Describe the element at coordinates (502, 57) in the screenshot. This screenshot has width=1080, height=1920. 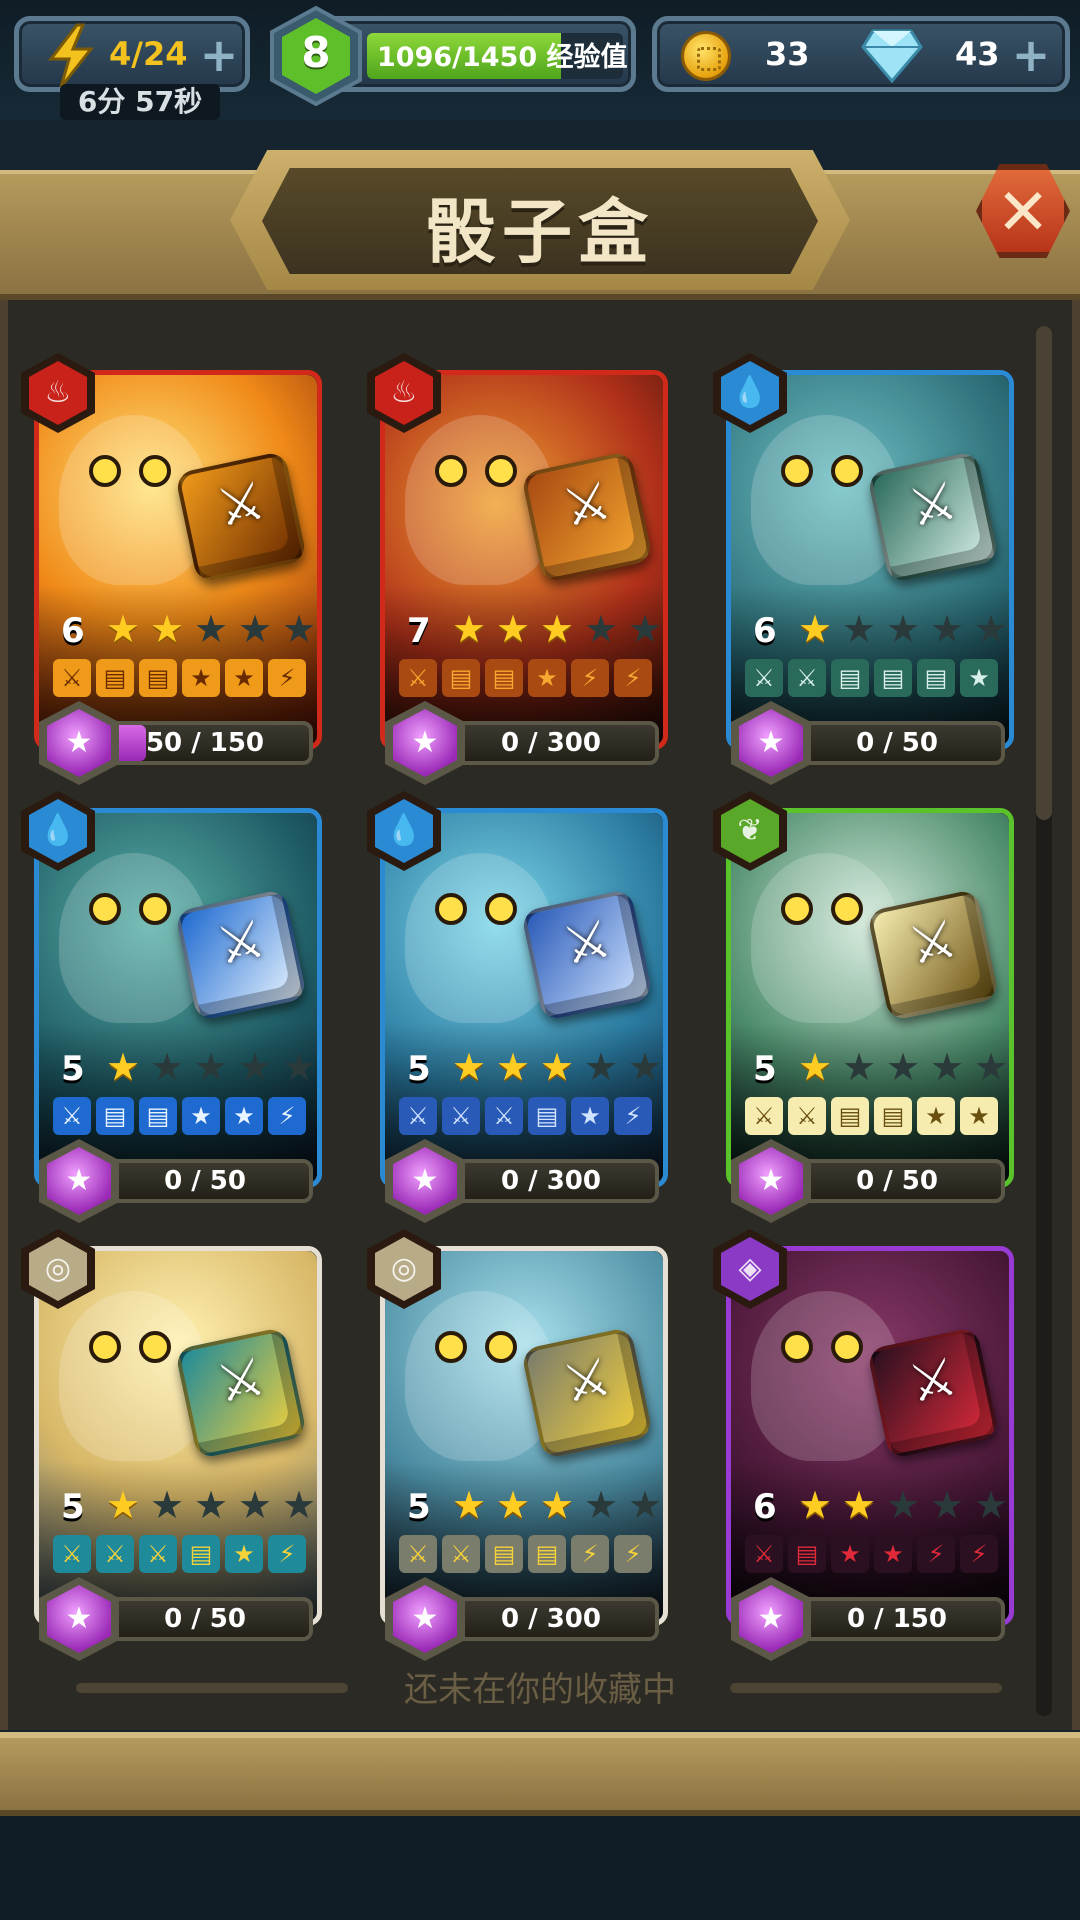
I see `xp-text: 1096/1450 经验值` at that location.